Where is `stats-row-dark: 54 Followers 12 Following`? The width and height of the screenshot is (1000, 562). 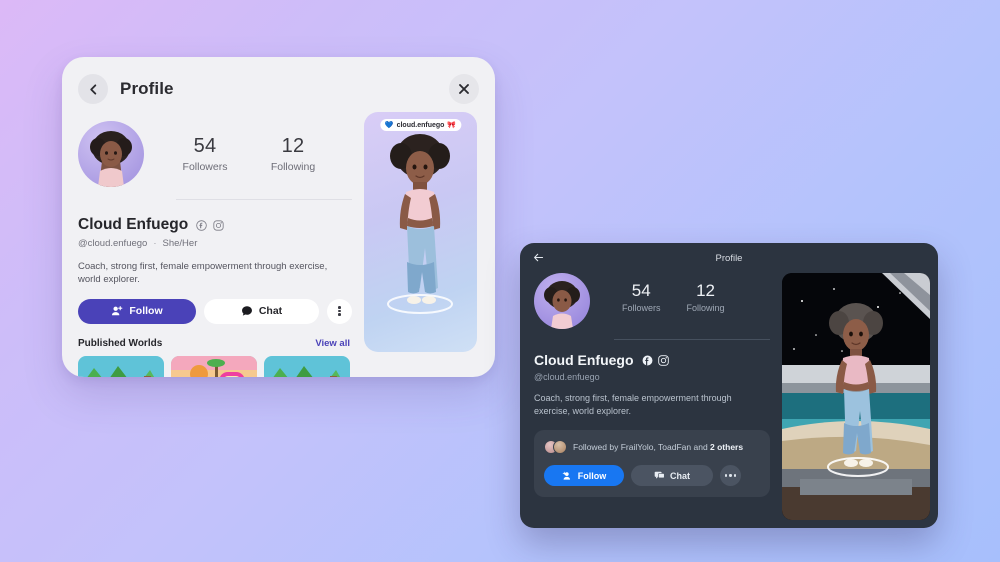
stats-row-dark: 54 Followers 12 Following is located at coordinates (673, 293).